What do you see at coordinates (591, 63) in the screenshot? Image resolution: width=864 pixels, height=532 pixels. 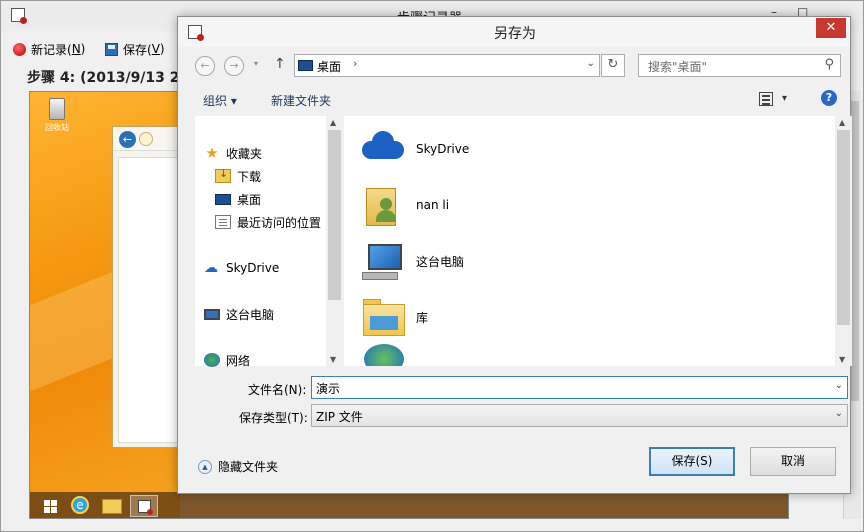 I see `address-dropdown-icon: ⌄` at bounding box center [591, 63].